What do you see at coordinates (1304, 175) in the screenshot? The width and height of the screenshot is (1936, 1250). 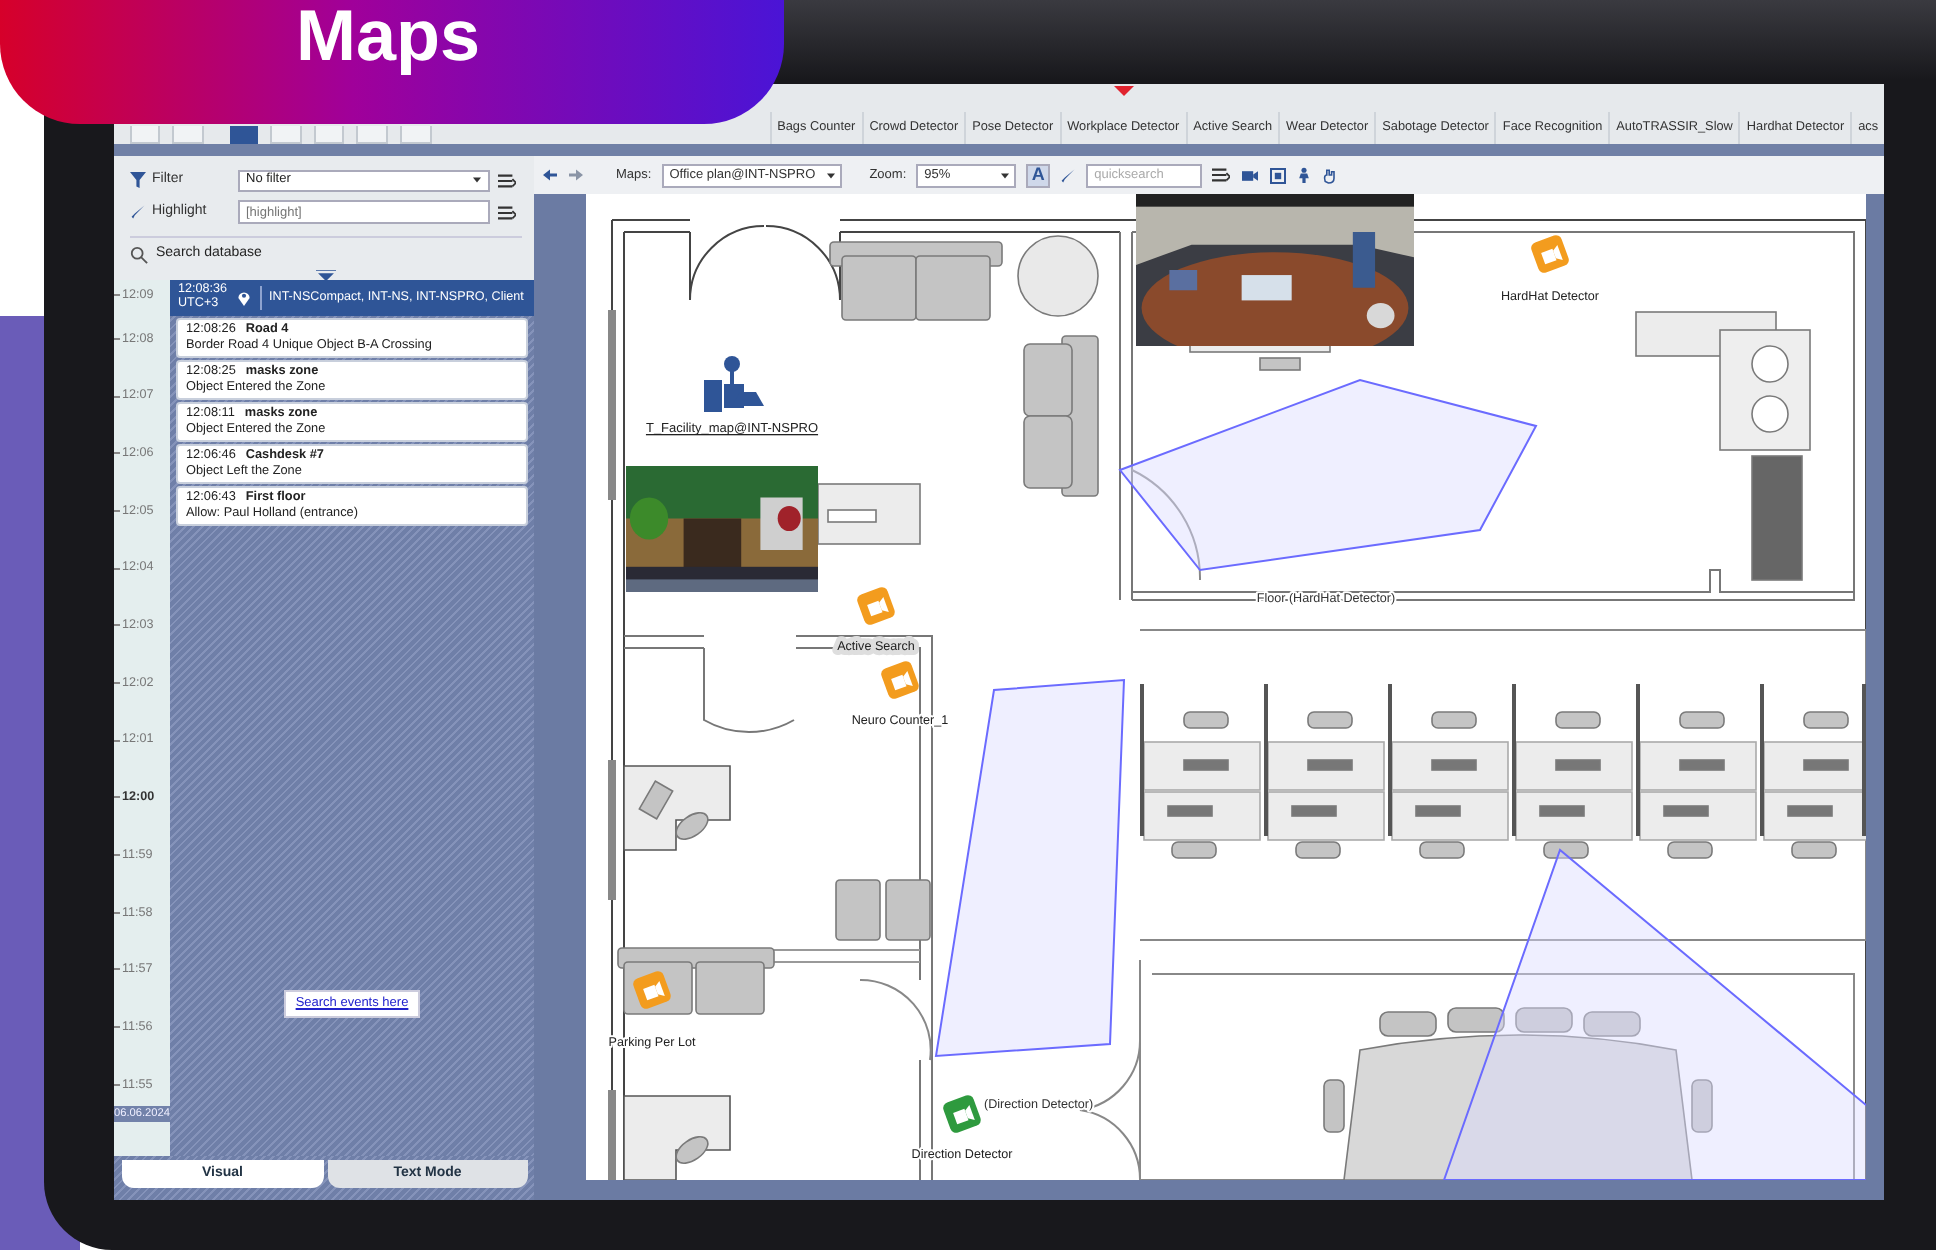 I see `figure-icon` at bounding box center [1304, 175].